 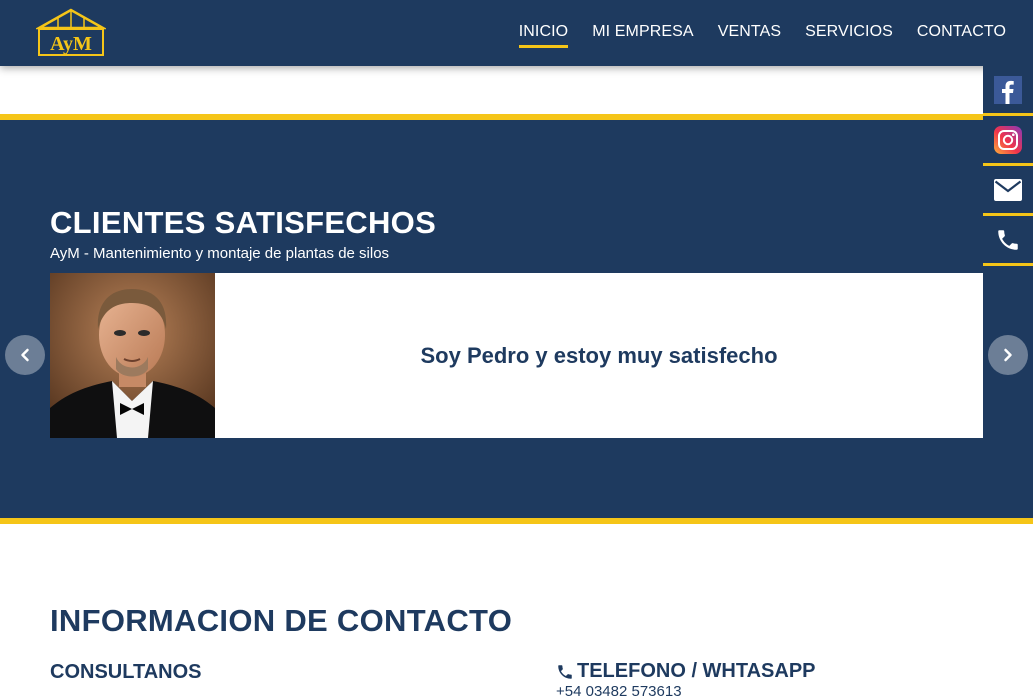 I want to click on carousel-prev-button, so click(x=25, y=355).